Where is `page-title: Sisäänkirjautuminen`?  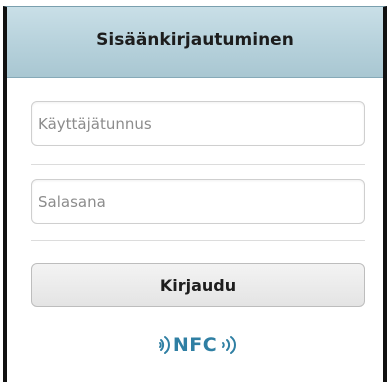 page-title: Sisäänkirjautuminen is located at coordinates (195, 40).